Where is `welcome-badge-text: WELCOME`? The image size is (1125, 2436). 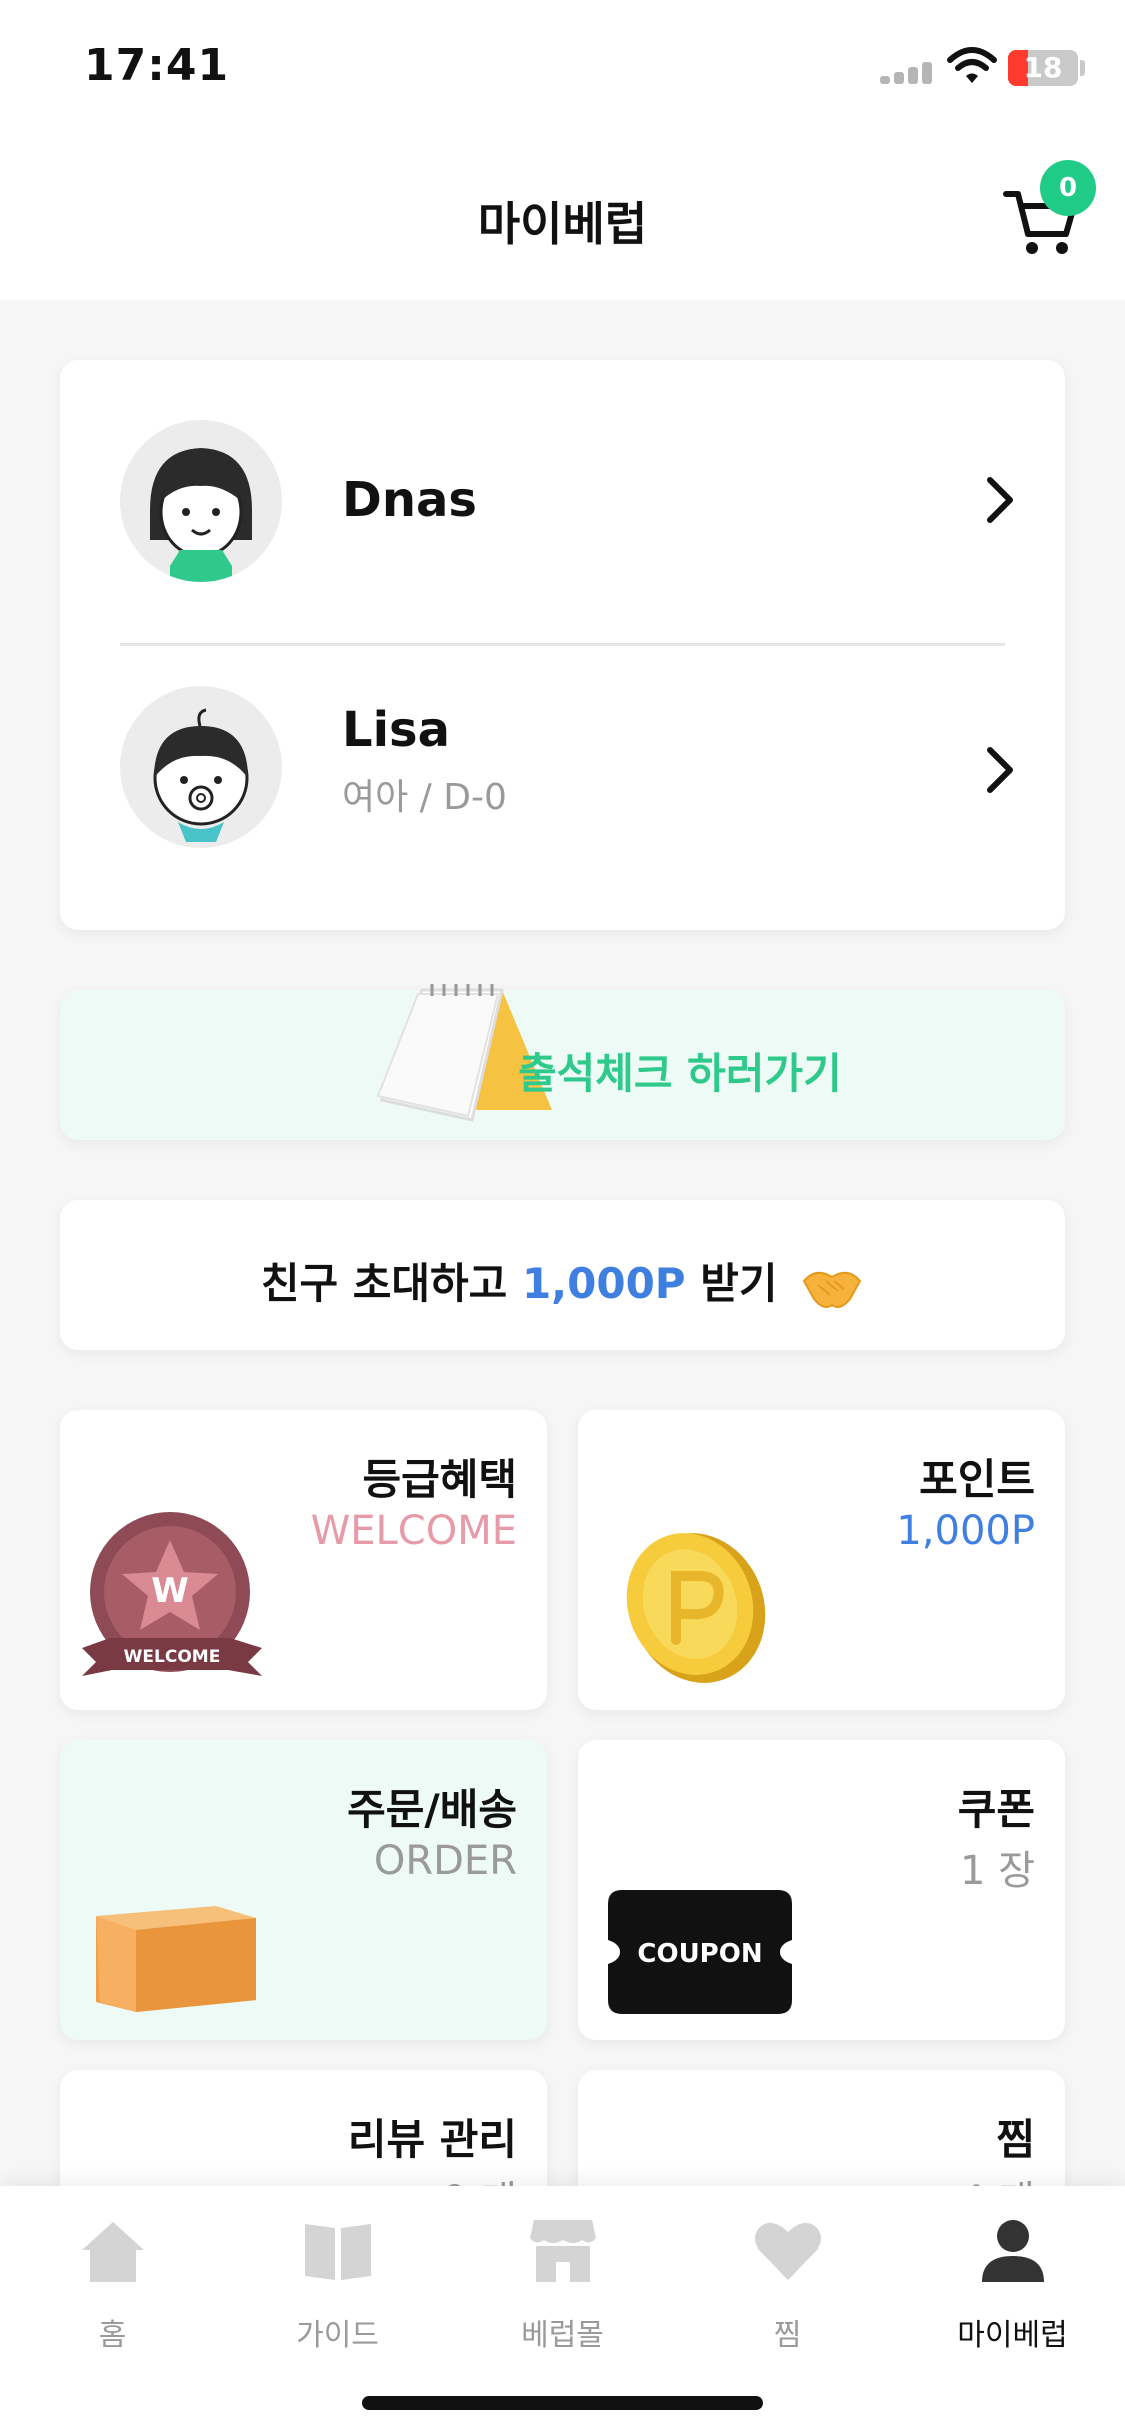
welcome-badge-text: WELCOME is located at coordinates (172, 1657).